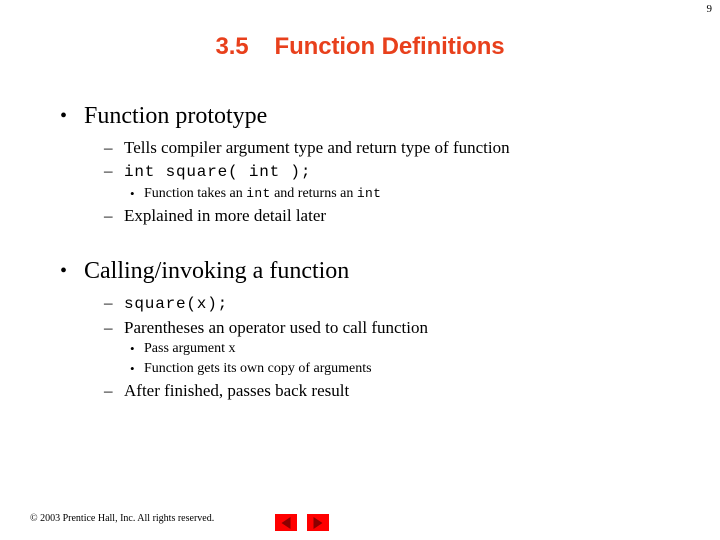 The image size is (720, 540). What do you see at coordinates (225, 215) in the screenshot?
I see `bullet-level2-label: Explained in more detail later` at bounding box center [225, 215].